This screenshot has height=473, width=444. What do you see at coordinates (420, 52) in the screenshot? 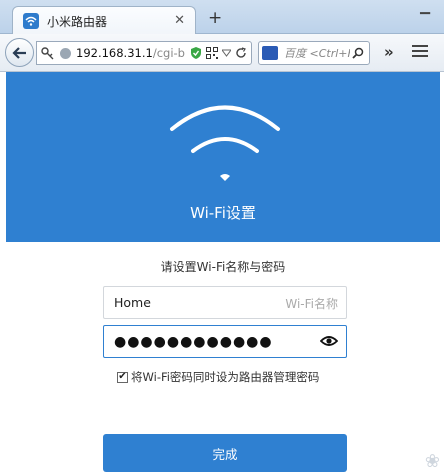
I see `hamburger-menu-icon` at bounding box center [420, 52].